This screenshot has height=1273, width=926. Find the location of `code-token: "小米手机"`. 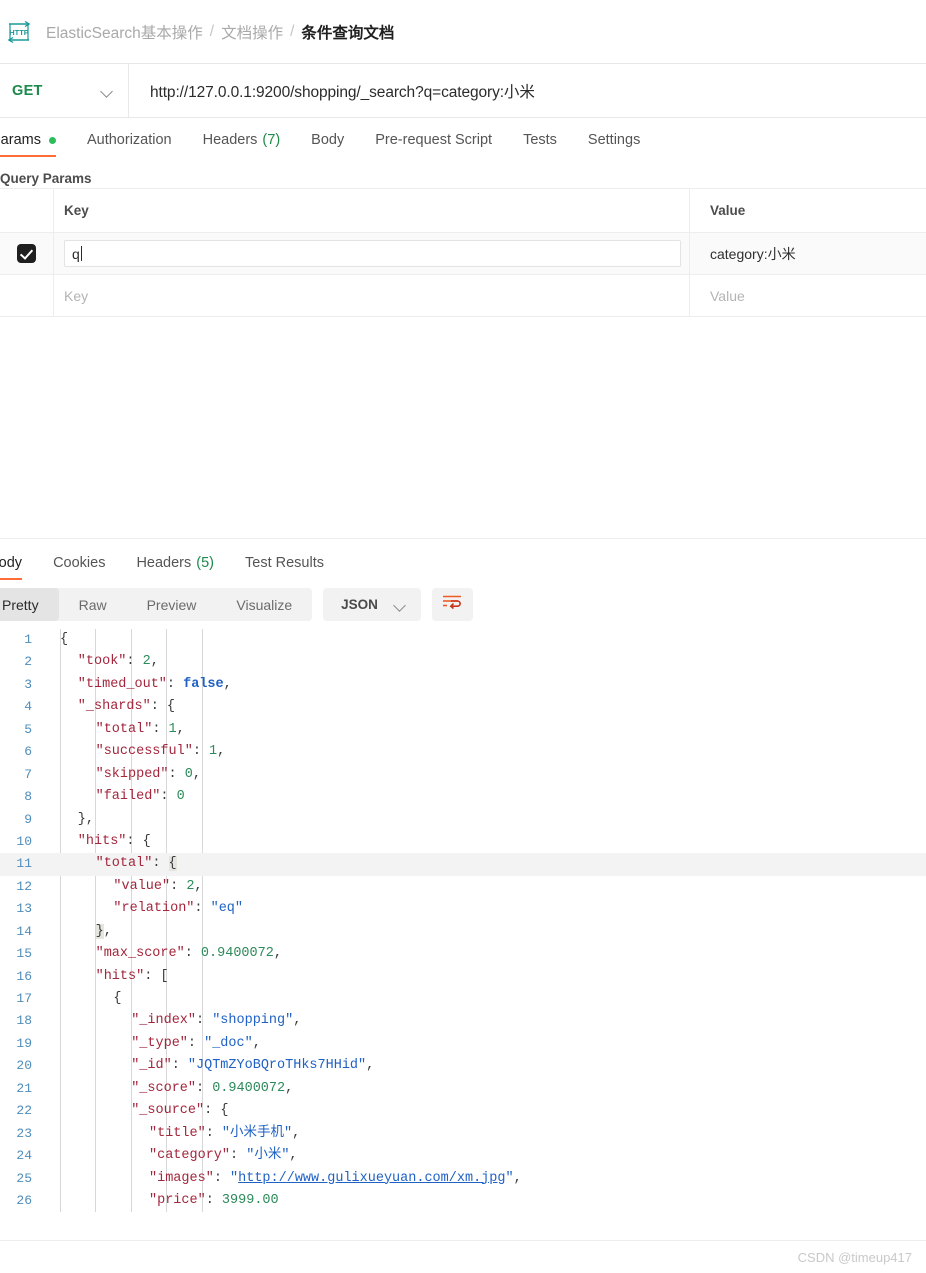

code-token: "小米手机" is located at coordinates (257, 1133).